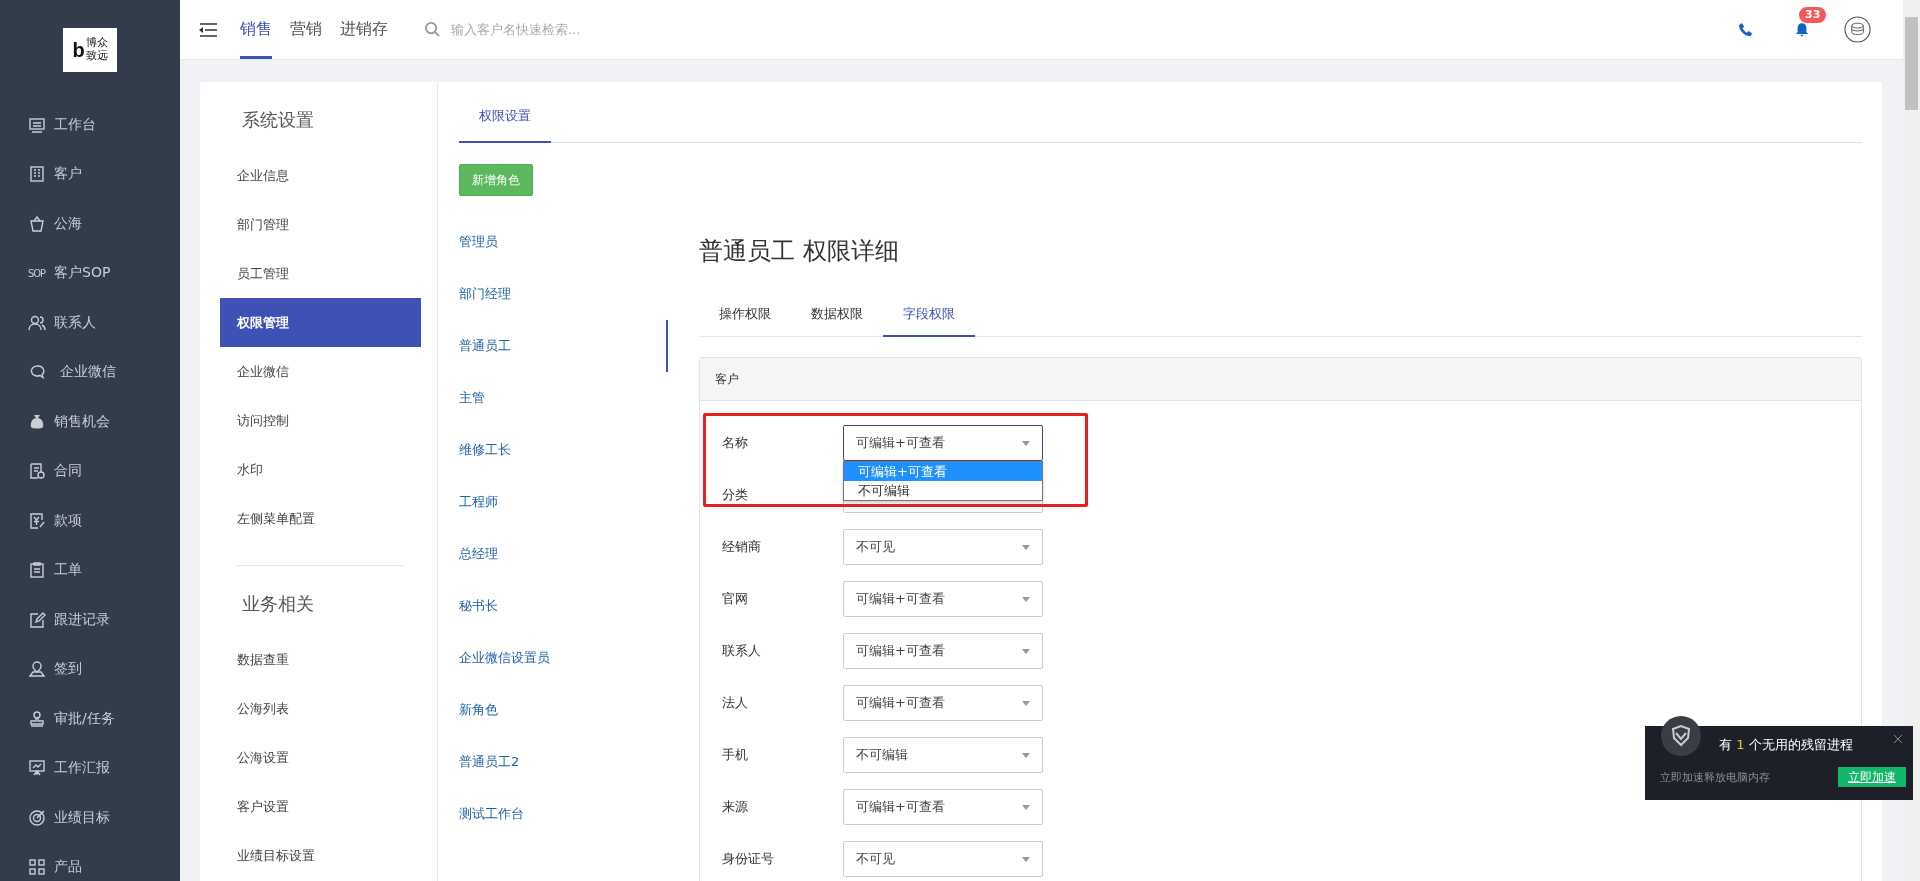 The width and height of the screenshot is (1920, 881). I want to click on menu-section-title: 业务相关, so click(278, 604).